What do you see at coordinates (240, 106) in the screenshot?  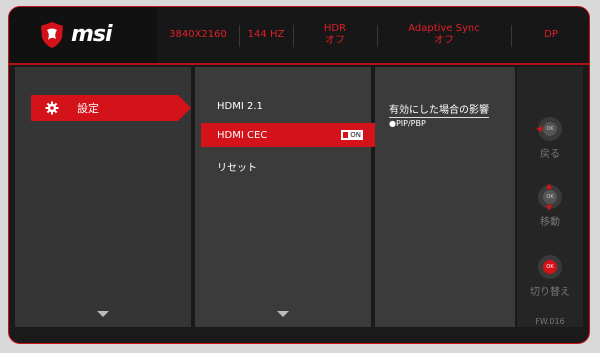 I see `submenu-item-hdmi21: HDMI 2.1` at bounding box center [240, 106].